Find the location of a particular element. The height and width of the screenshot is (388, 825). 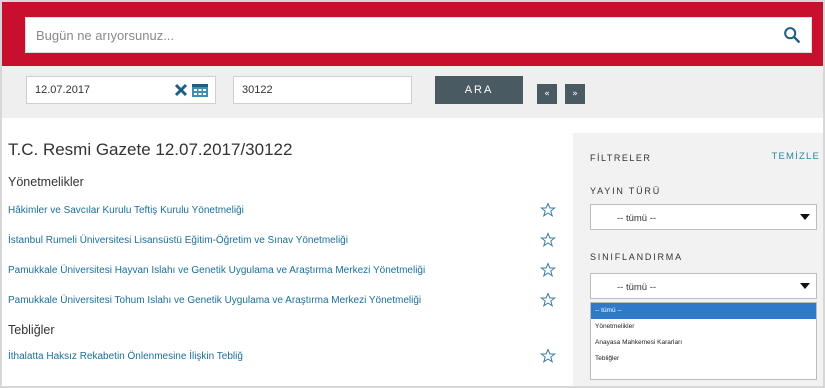

search-box is located at coordinates (418, 35).